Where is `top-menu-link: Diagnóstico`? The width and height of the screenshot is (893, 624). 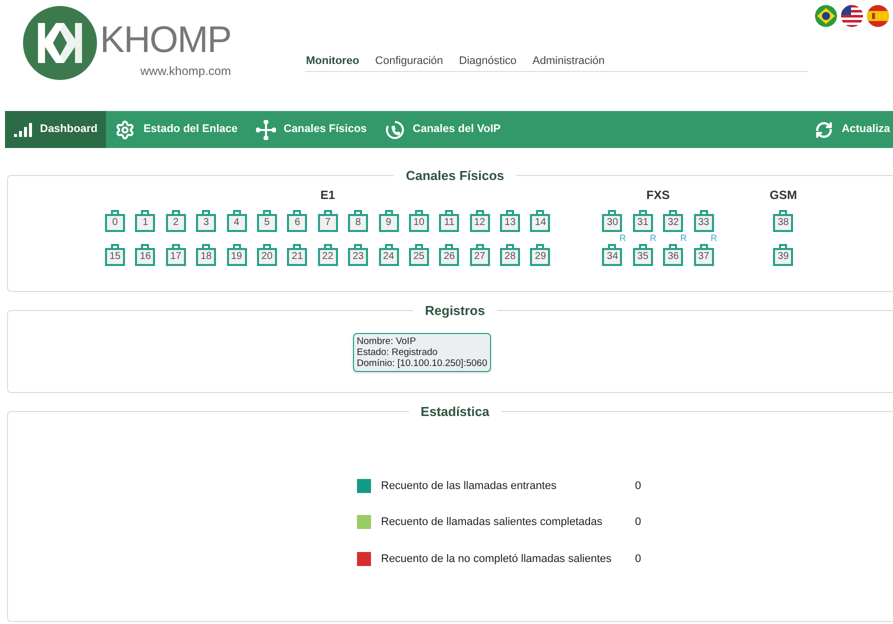 top-menu-link: Diagnóstico is located at coordinates (488, 61).